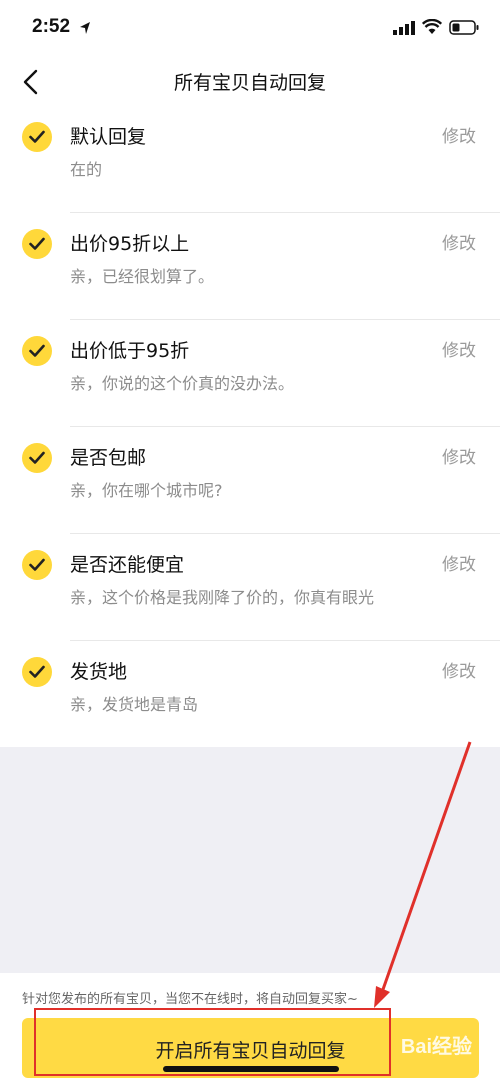 The height and width of the screenshot is (1083, 500). What do you see at coordinates (436, 1047) in the screenshot?
I see `baidu-watermark: Bai经验` at bounding box center [436, 1047].